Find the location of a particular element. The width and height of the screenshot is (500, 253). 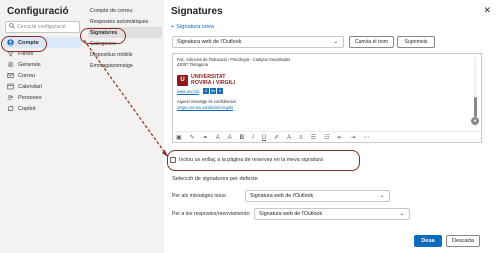

outdent-icon: ⇤ is located at coordinates (339, 137).